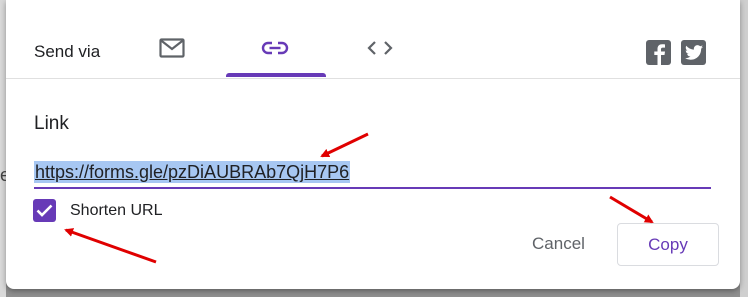  I want to click on facebook-icon, so click(659, 54).